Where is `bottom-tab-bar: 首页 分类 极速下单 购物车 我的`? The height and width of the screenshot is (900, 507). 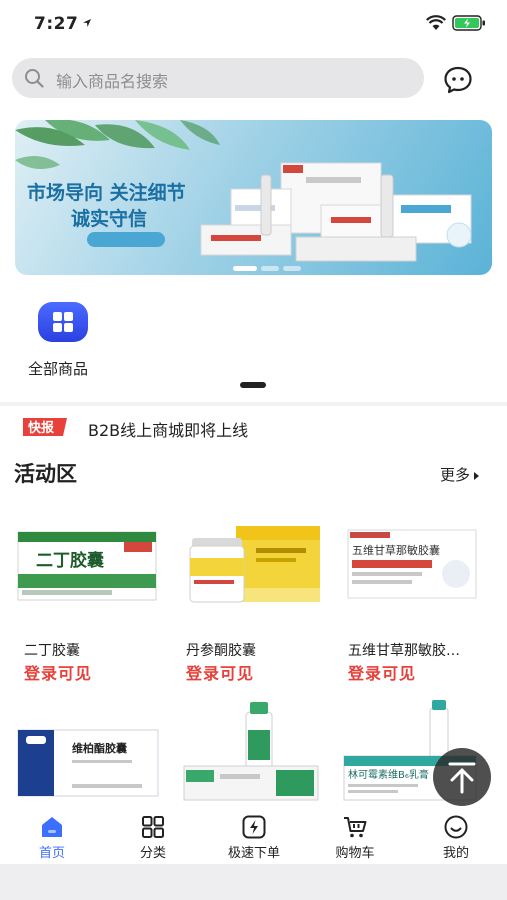
bottom-tab-bar: 首页 分类 极速下单 购物车 我的 is located at coordinates (253, 838).